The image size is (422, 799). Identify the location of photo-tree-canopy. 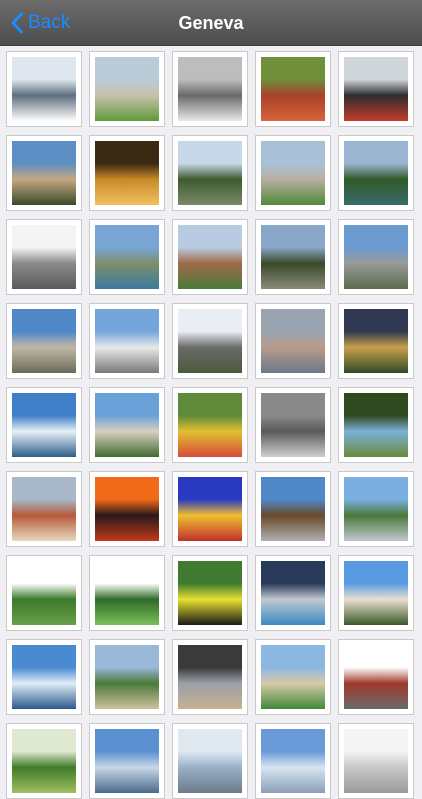
(376, 425).